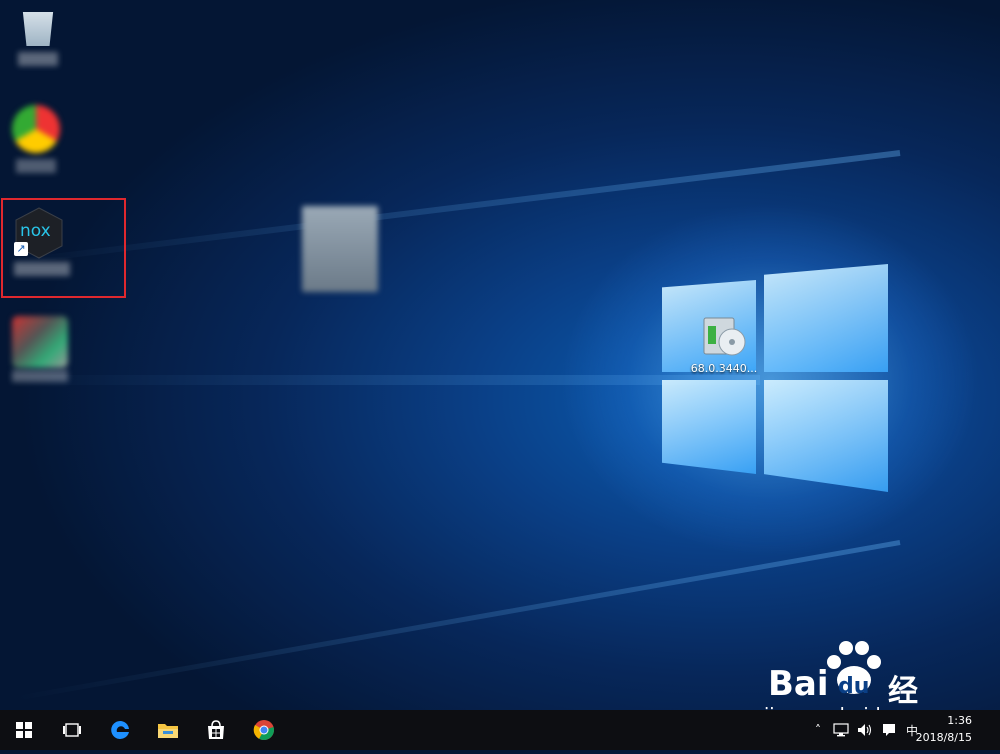 The image size is (1000, 754). What do you see at coordinates (342, 249) in the screenshot?
I see `blurred-window-thumbnail` at bounding box center [342, 249].